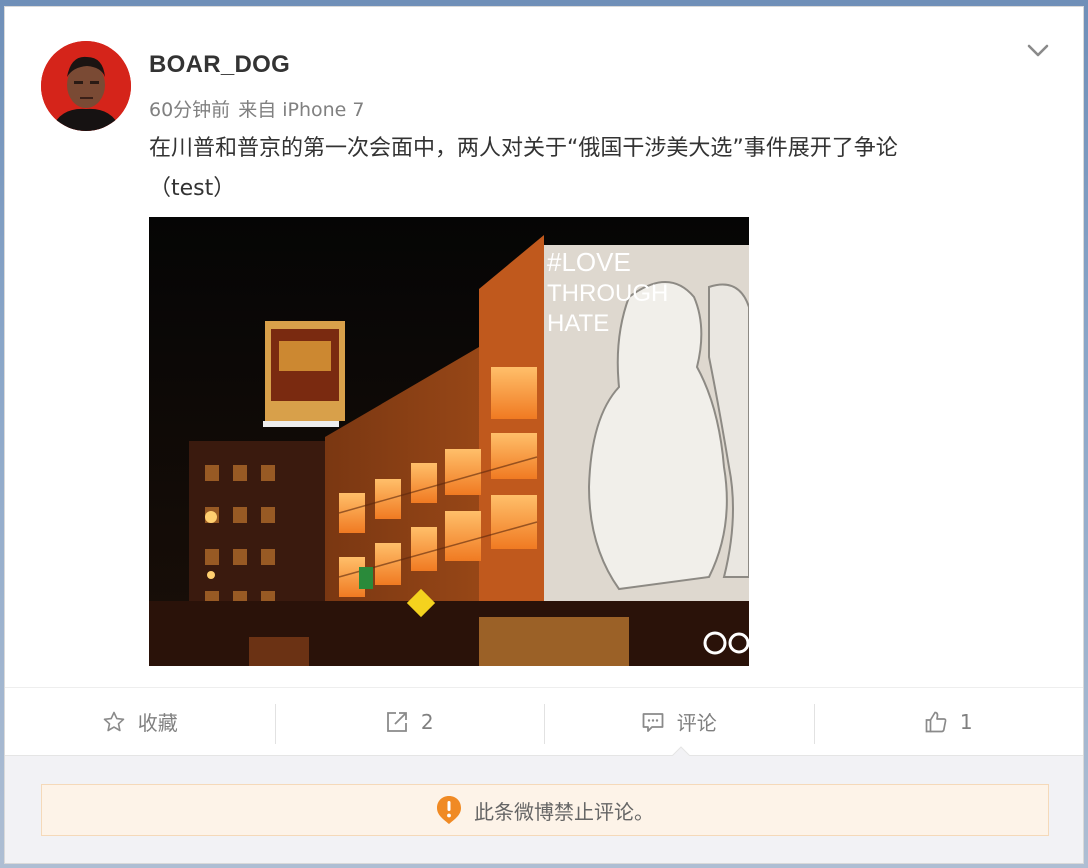 This screenshot has width=1088, height=868. What do you see at coordinates (427, 721) in the screenshot?
I see `repost-count: 2` at bounding box center [427, 721].